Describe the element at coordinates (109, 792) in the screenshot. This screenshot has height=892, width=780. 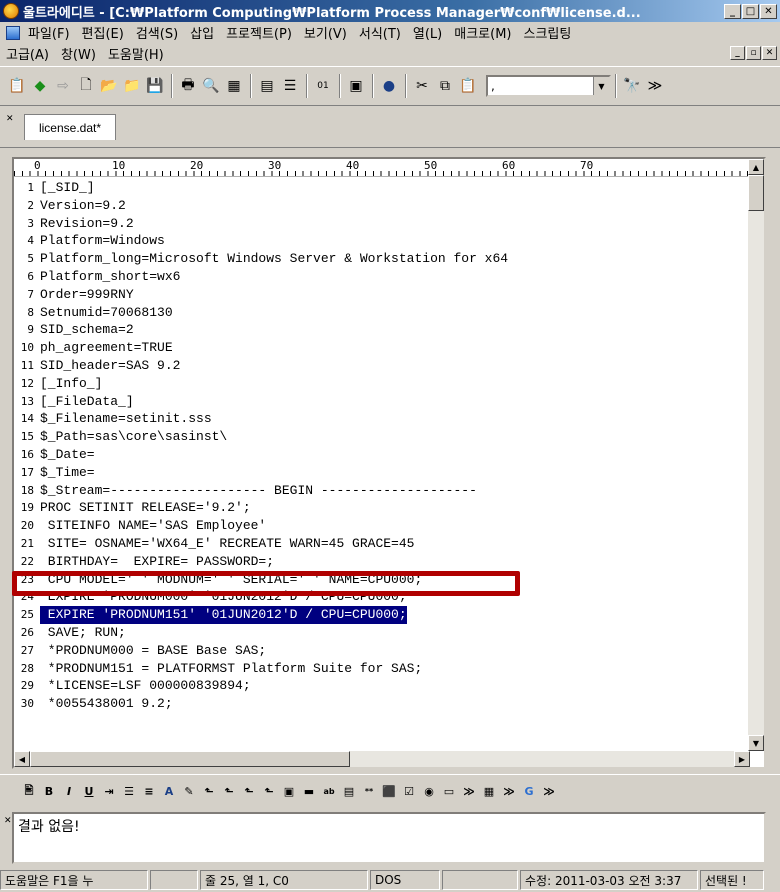
I see `indent-icon: ⇥` at that location.